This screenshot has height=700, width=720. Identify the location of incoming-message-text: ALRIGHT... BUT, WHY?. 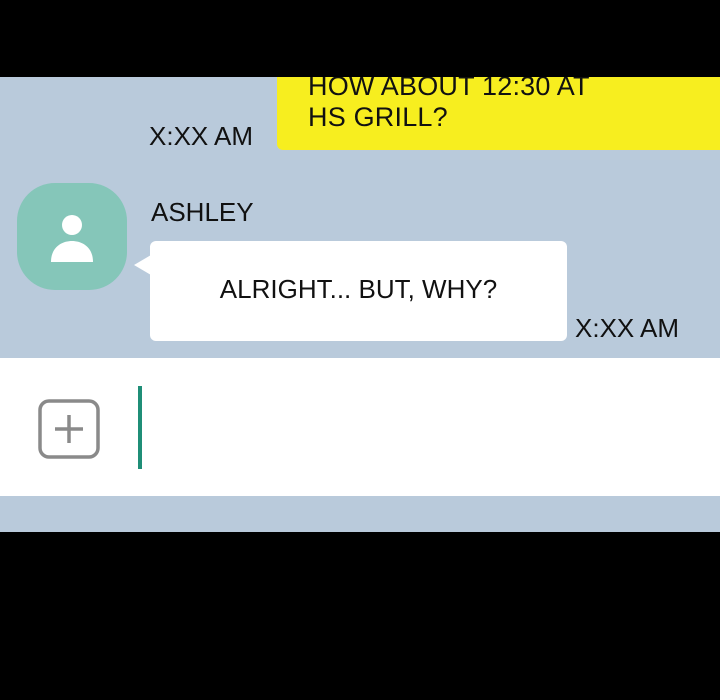
(358, 289).